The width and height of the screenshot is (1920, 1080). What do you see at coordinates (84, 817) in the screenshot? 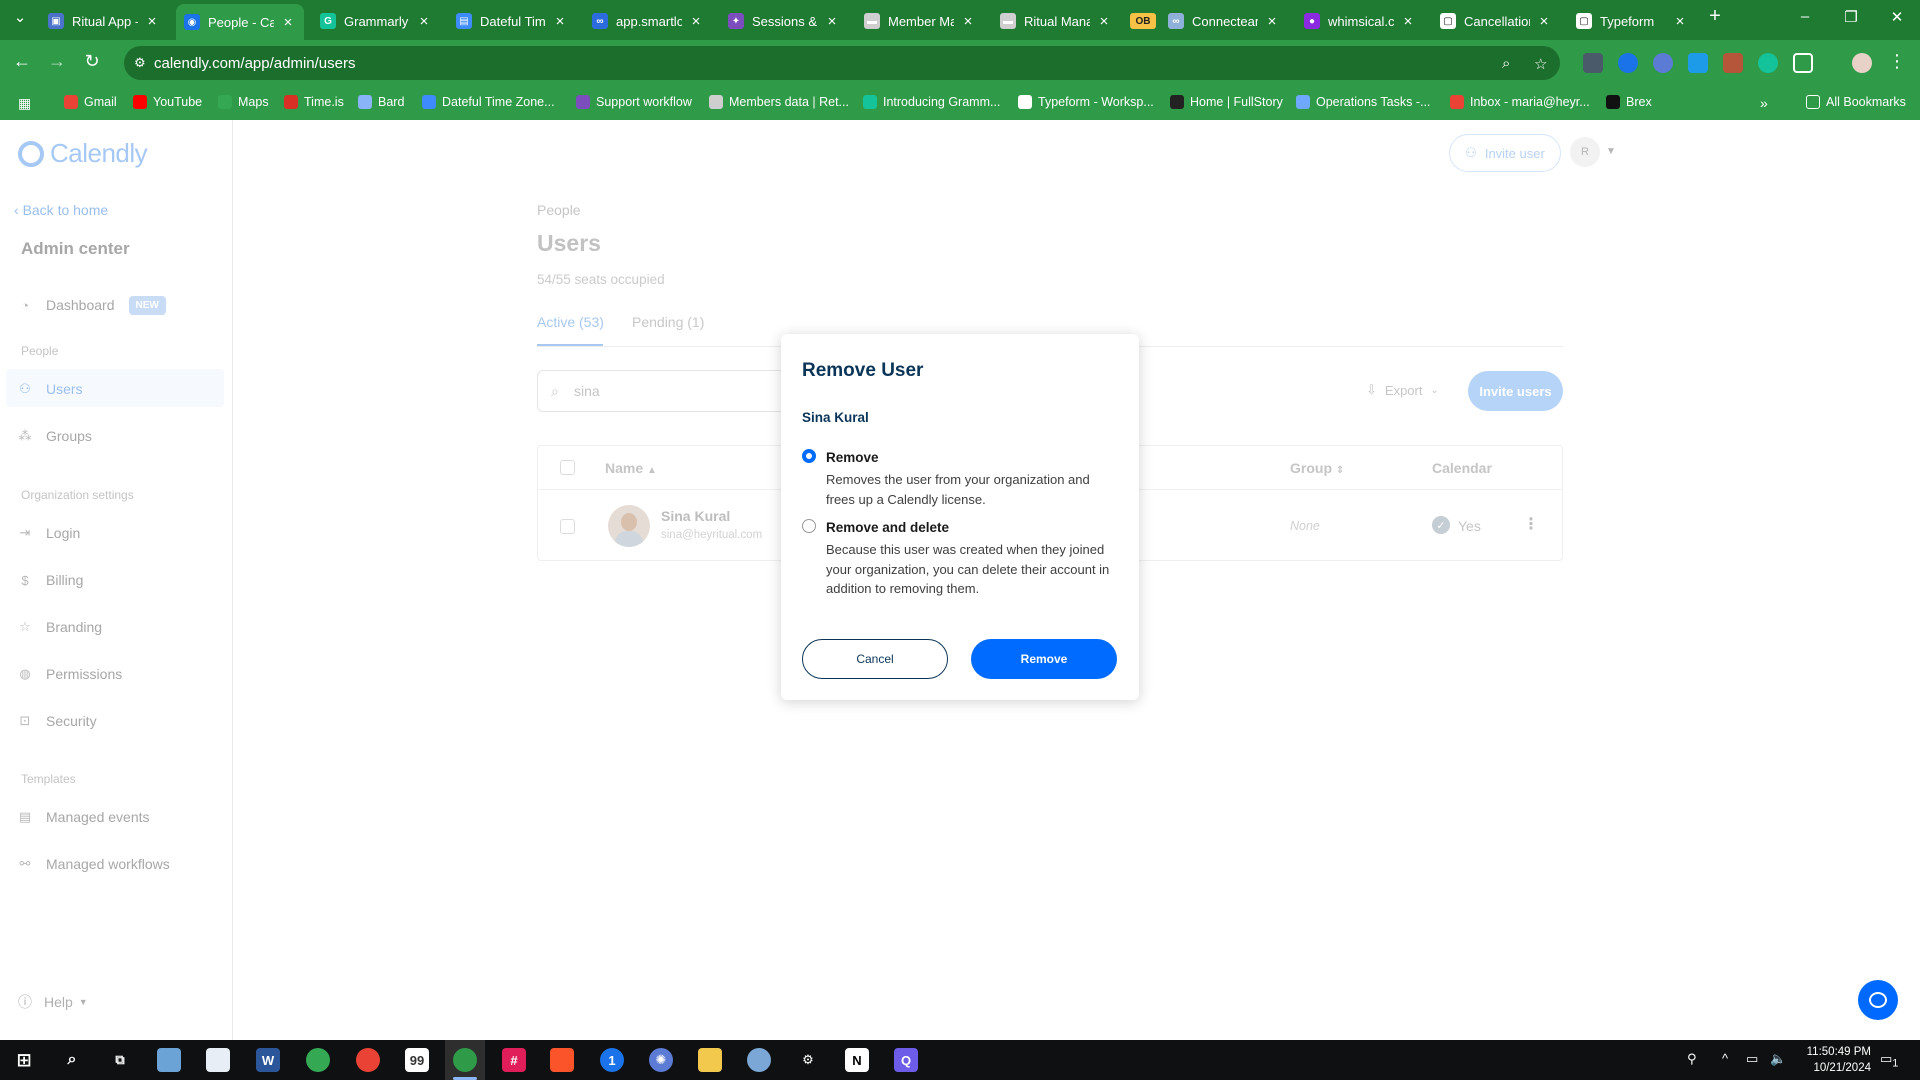
I see `sidebar-item-managed-events: ▤ Managed events` at bounding box center [84, 817].